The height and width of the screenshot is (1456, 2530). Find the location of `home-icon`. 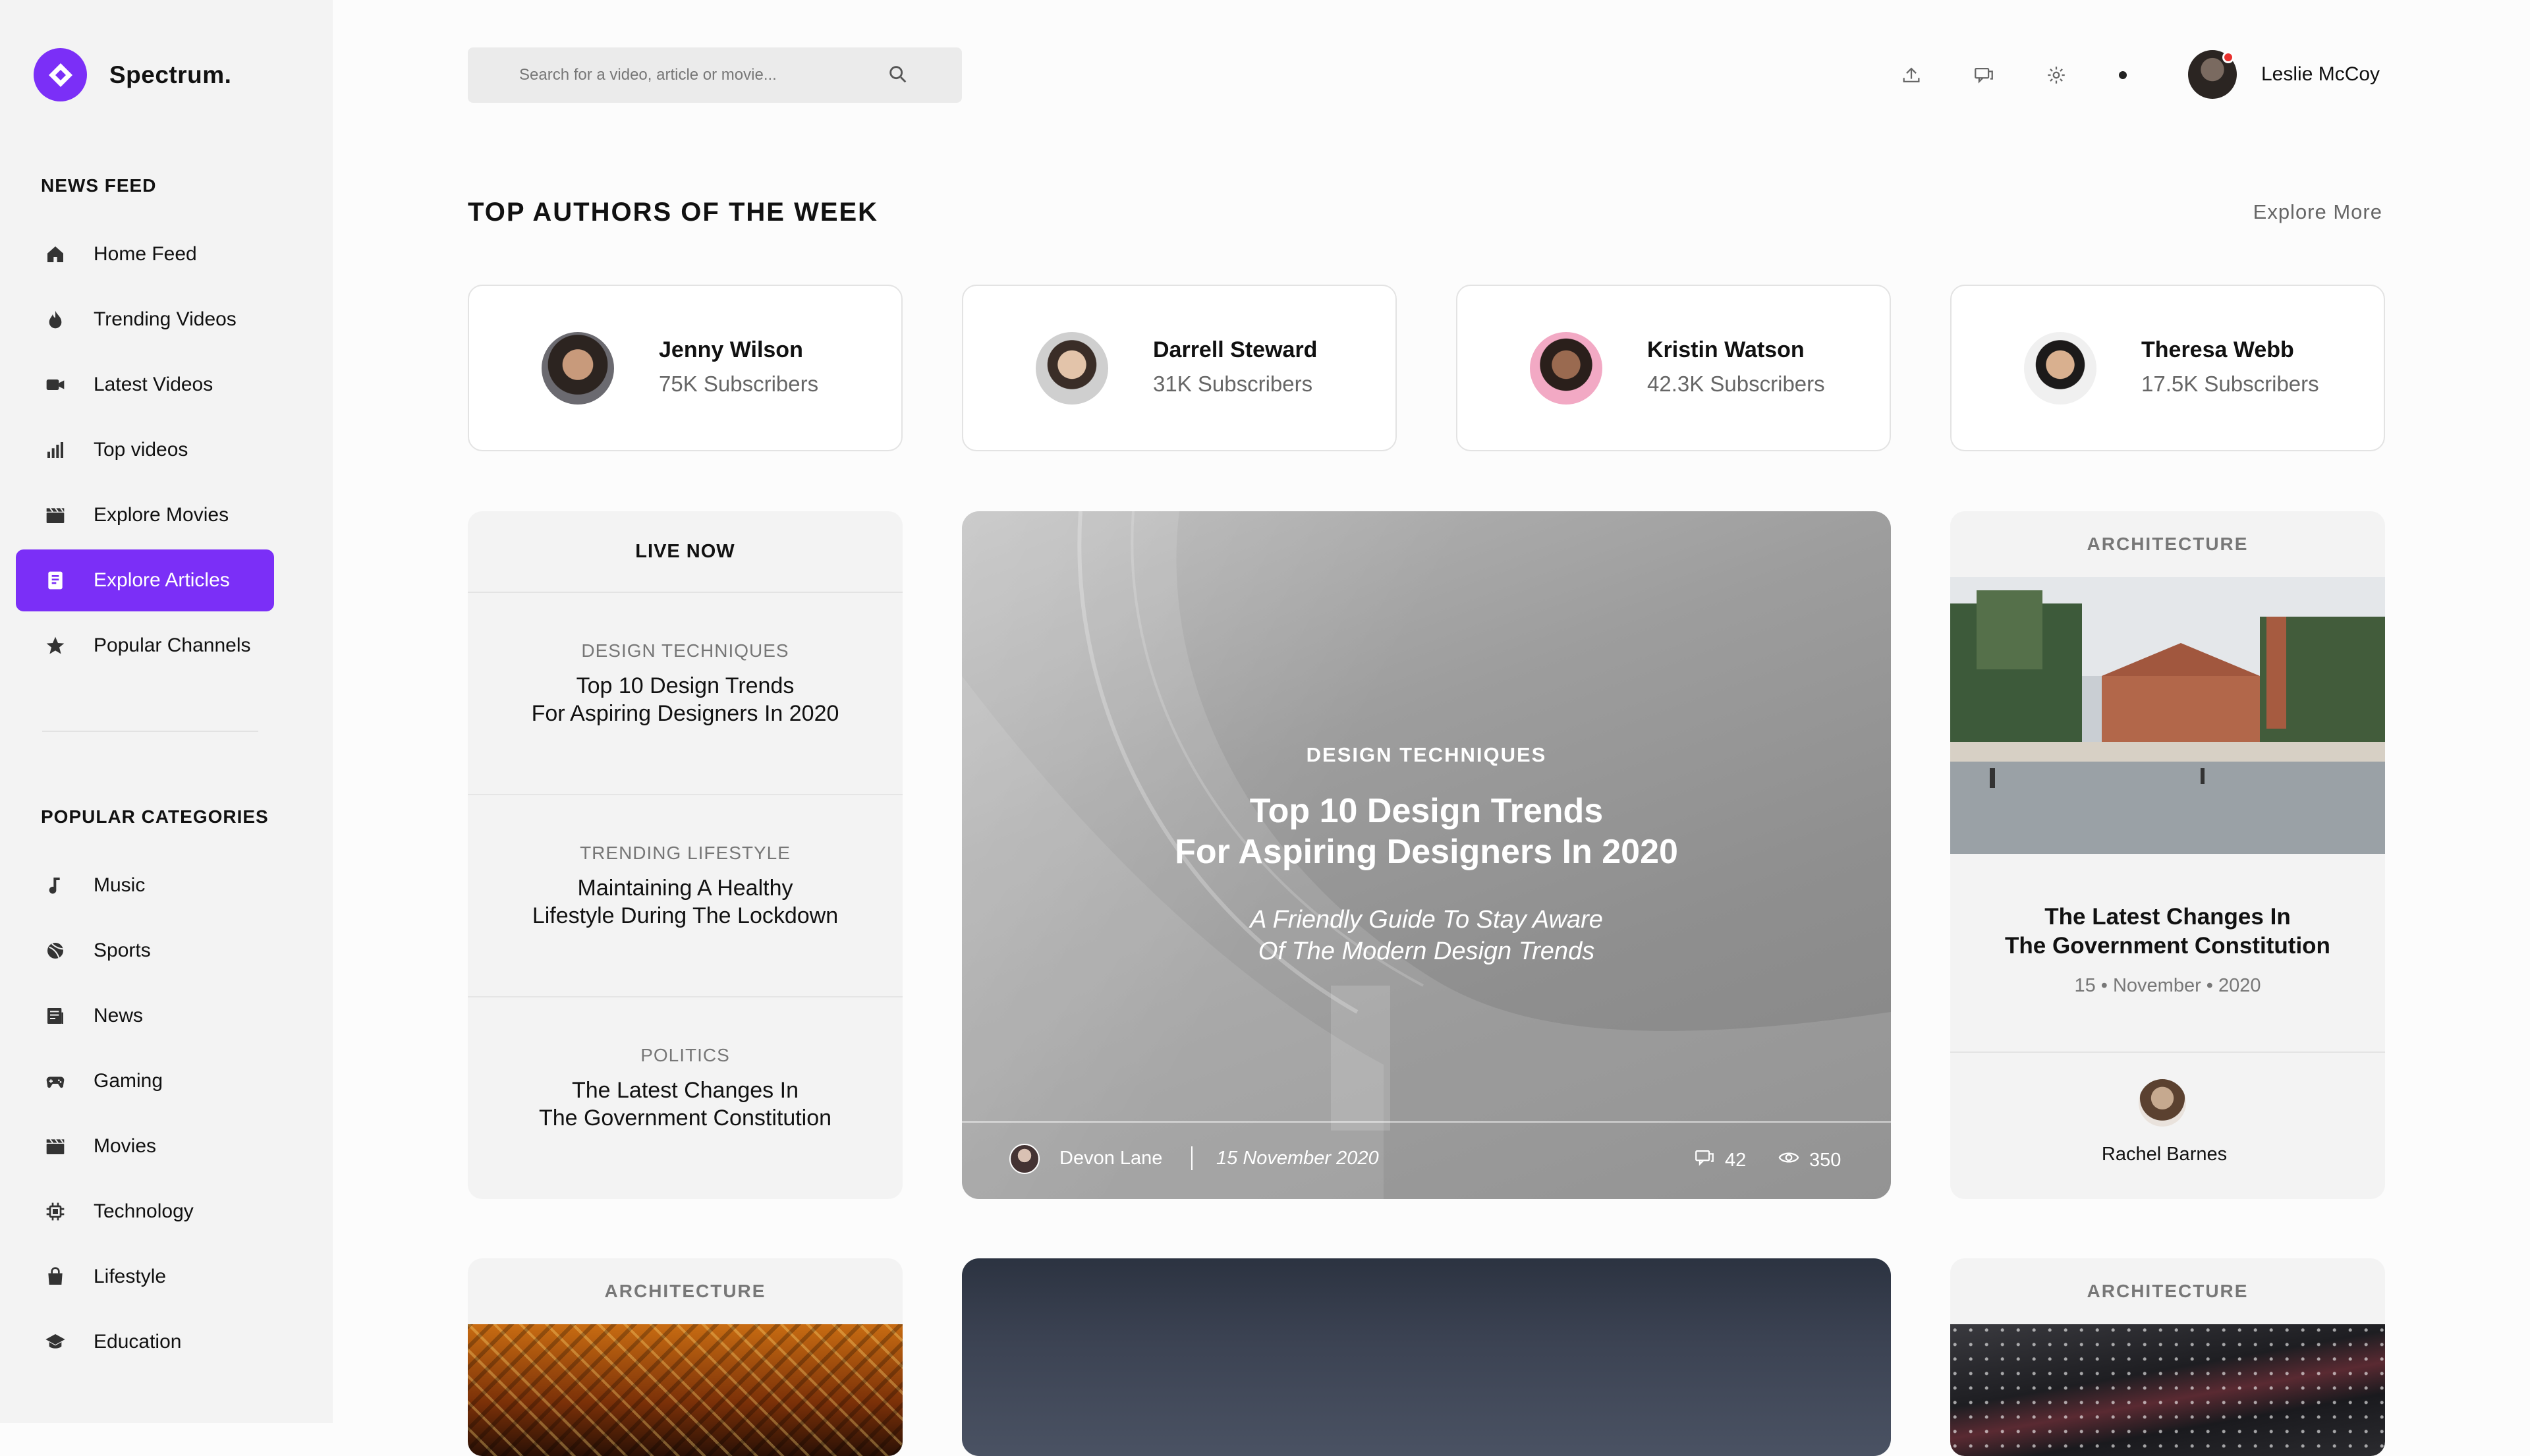

home-icon is located at coordinates (55, 254).